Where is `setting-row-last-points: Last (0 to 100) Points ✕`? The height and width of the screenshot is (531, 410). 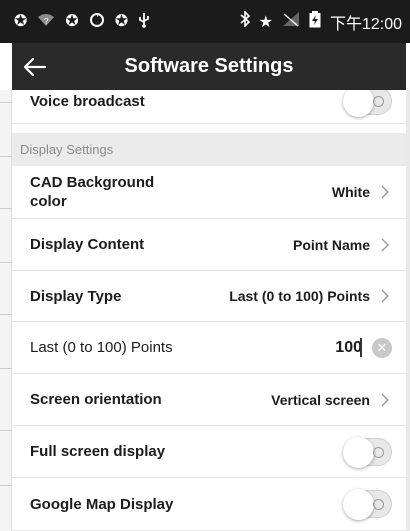 setting-row-last-points: Last (0 to 100) Points ✕ is located at coordinates (209, 348).